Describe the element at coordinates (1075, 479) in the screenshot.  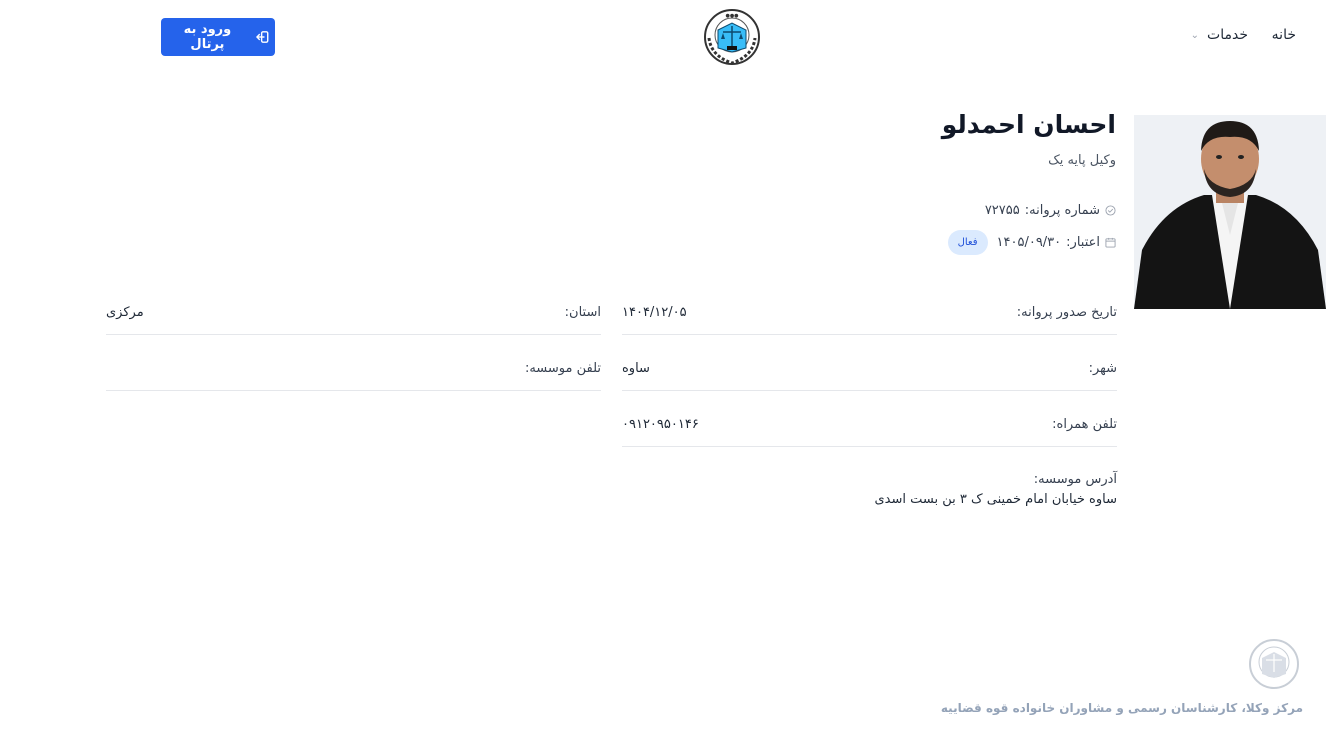
I see `address-label: آدرس موسسه:` at that location.